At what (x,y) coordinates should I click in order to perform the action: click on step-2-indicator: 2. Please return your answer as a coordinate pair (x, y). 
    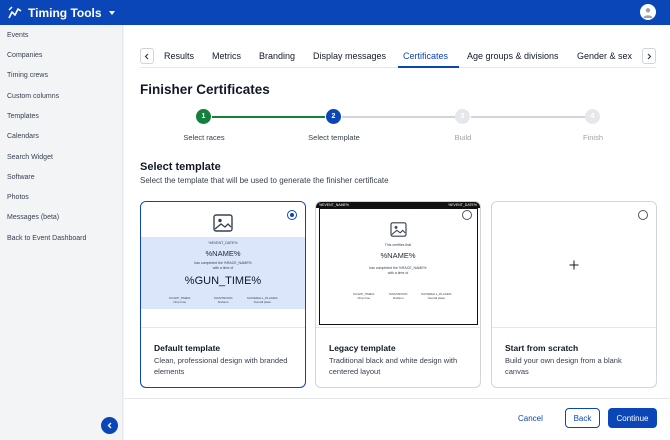
    Looking at the image, I should click on (333, 116).